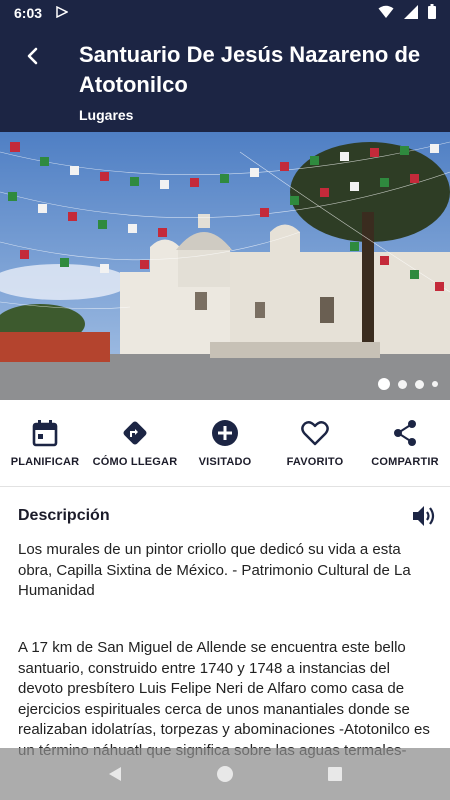  I want to click on share-button: COMPARTIR, so click(405, 443).